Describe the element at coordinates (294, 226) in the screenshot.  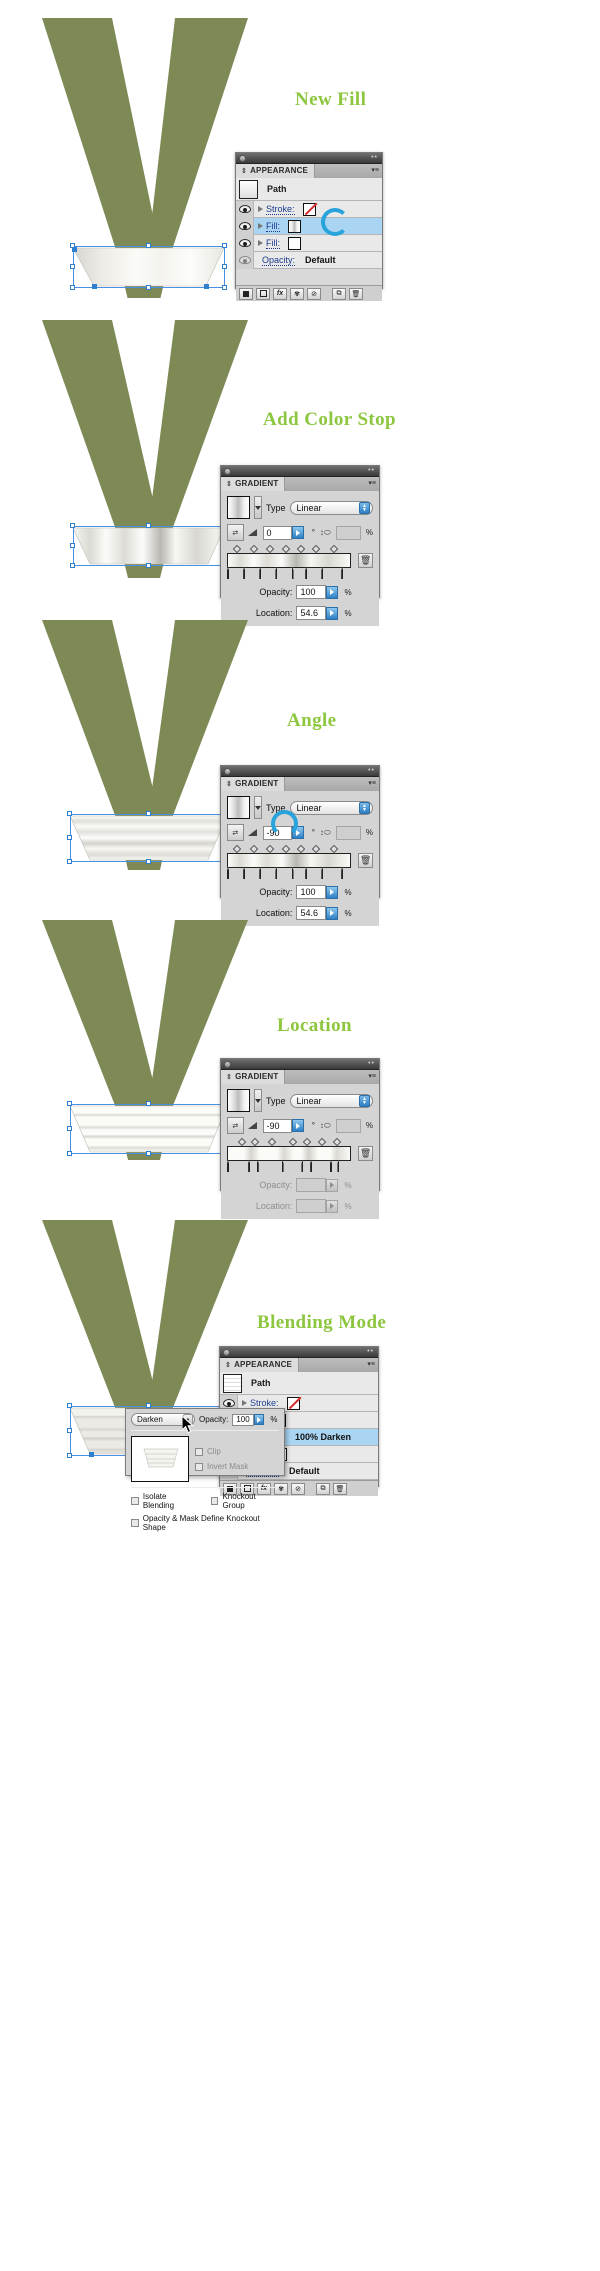
I see `fill-gradient-swatch` at that location.